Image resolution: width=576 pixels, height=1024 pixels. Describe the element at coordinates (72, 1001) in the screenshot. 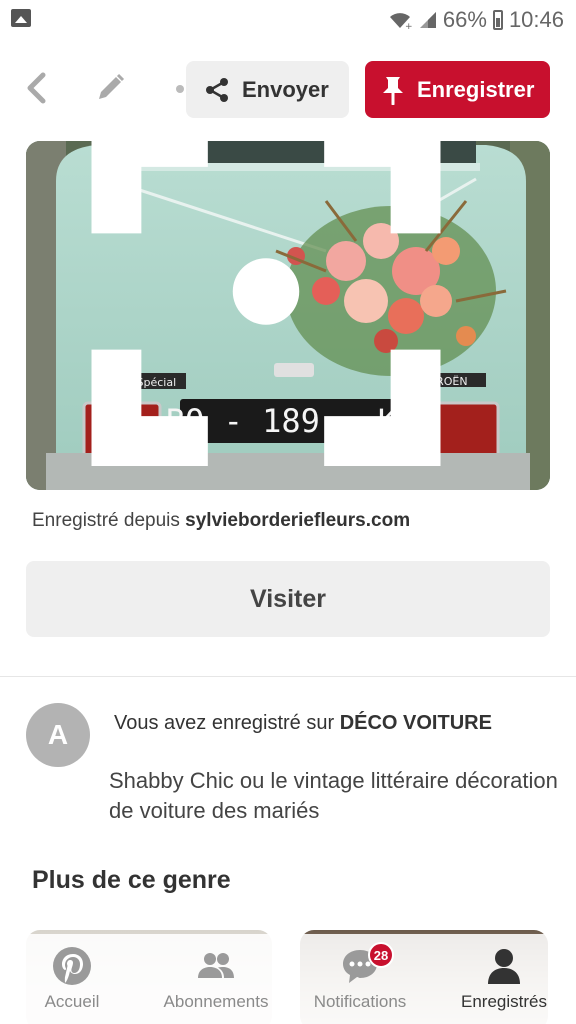

I see `nav-home-label: Accueil` at that location.